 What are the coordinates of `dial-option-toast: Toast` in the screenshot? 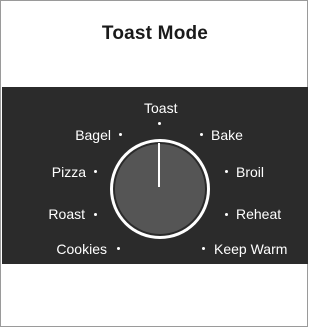 It's located at (160, 108).